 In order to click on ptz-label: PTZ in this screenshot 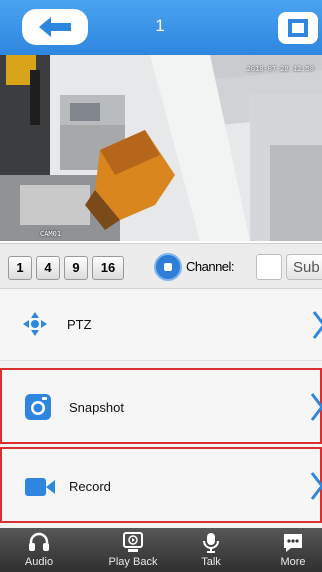, I will do `click(79, 324)`.